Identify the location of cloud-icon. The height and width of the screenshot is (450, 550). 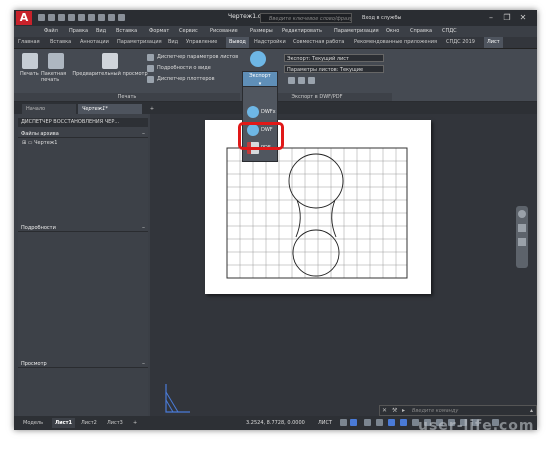
(81, 17).